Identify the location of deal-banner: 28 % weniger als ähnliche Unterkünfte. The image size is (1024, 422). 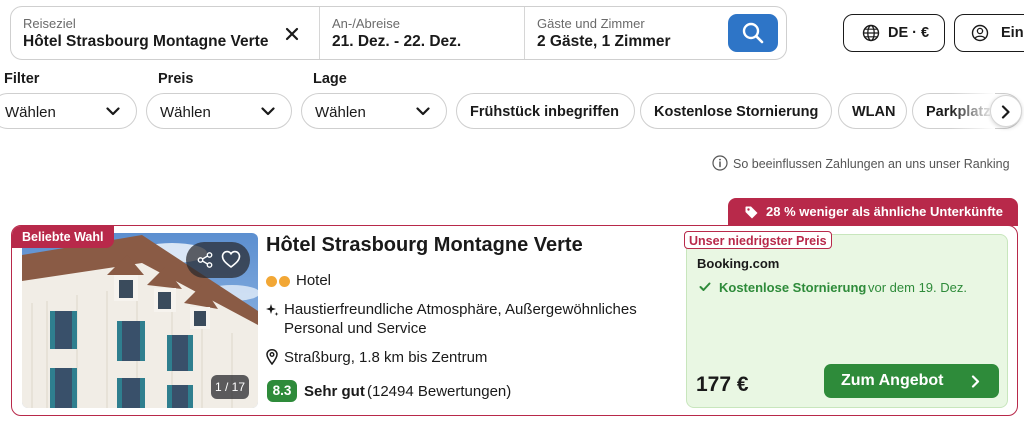
(873, 212).